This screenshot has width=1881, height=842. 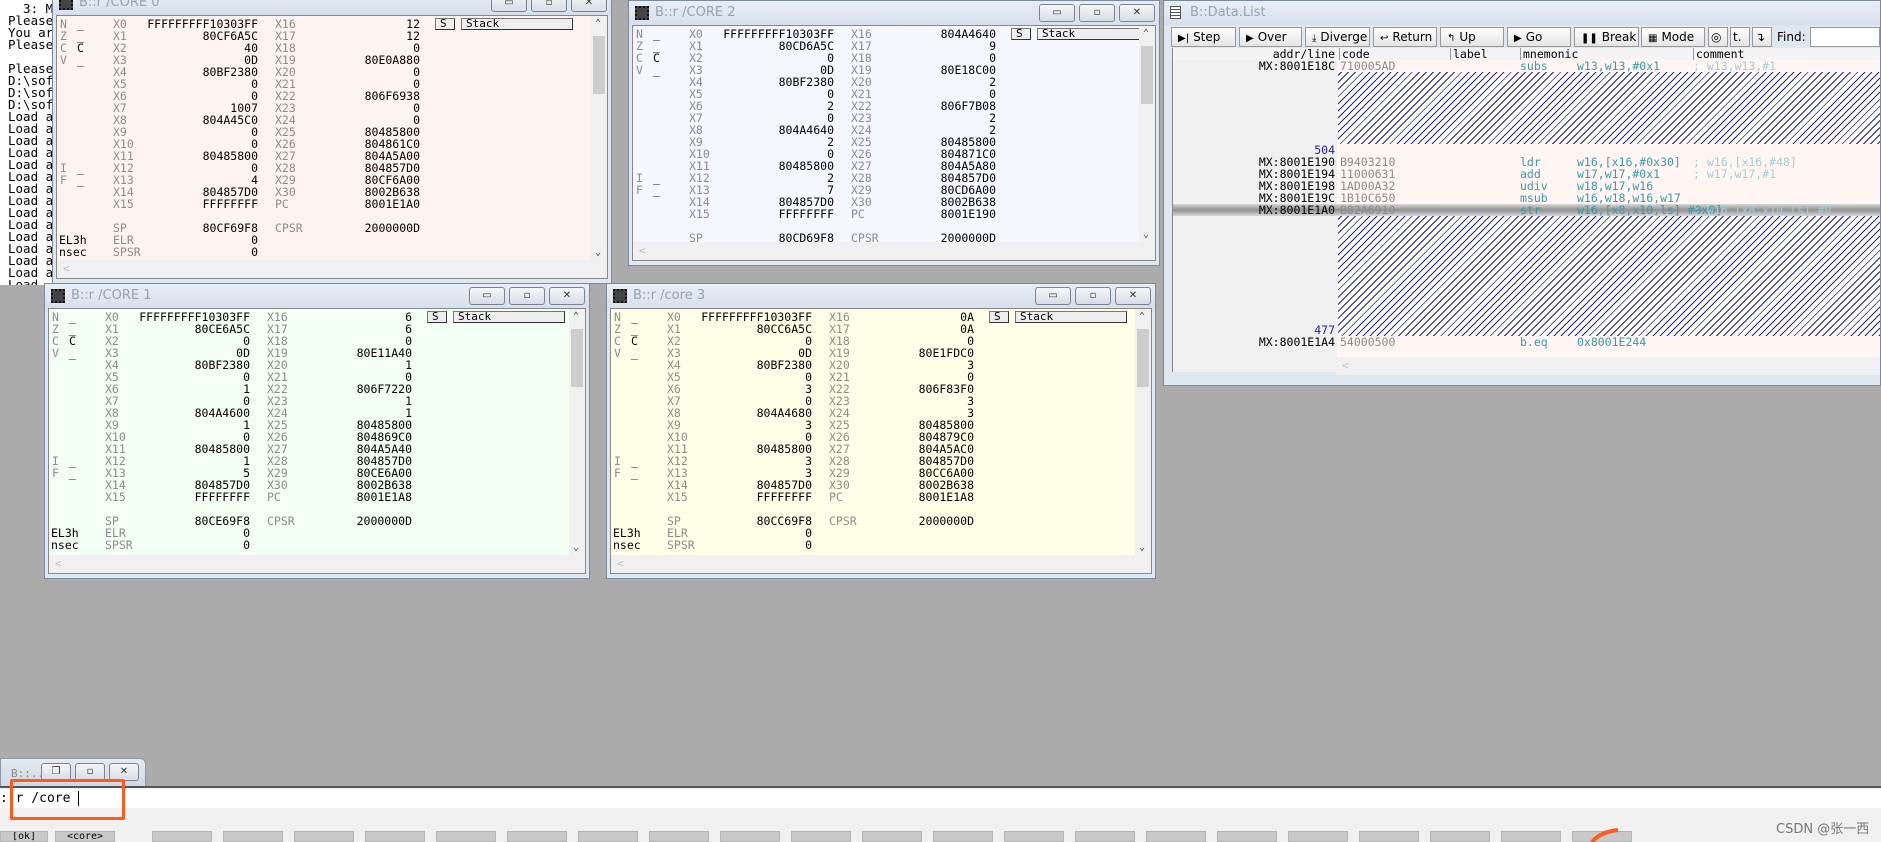 What do you see at coordinates (1762, 210) in the screenshot?
I see `comment: ; w16,[x8,x10,ls] #0` at bounding box center [1762, 210].